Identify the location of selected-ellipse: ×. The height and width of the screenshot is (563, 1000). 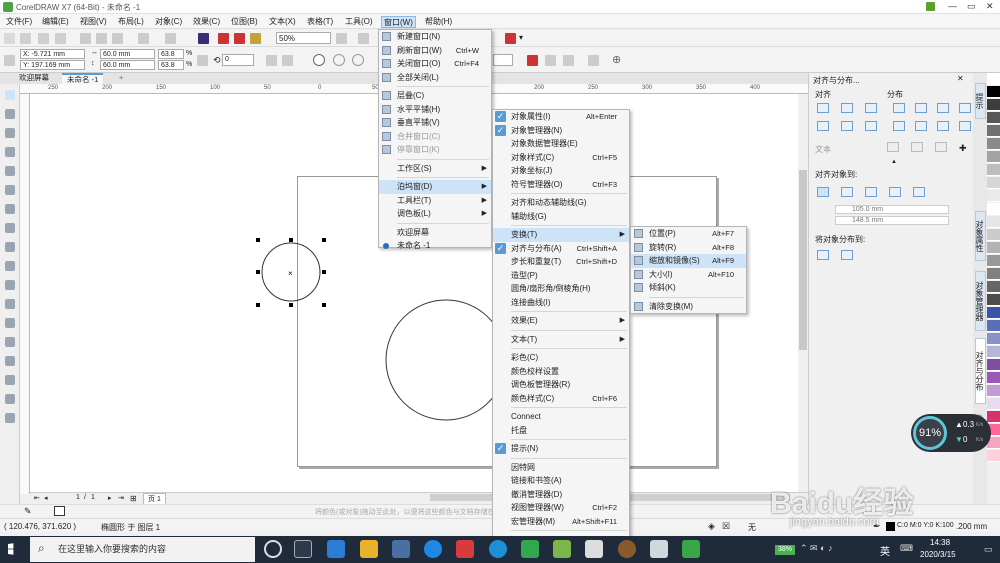
(295, 274).